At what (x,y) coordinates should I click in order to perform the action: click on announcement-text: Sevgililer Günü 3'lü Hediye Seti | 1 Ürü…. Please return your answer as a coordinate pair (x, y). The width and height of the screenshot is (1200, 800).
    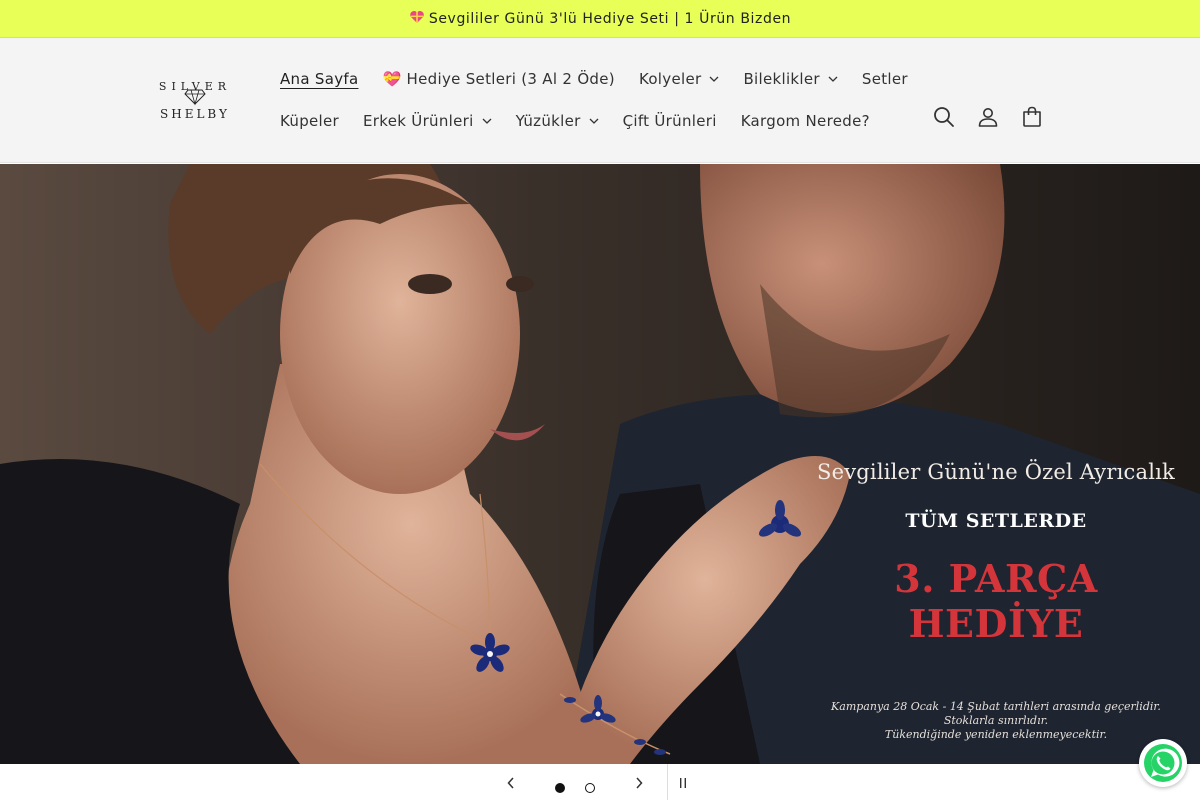
    Looking at the image, I should click on (610, 19).